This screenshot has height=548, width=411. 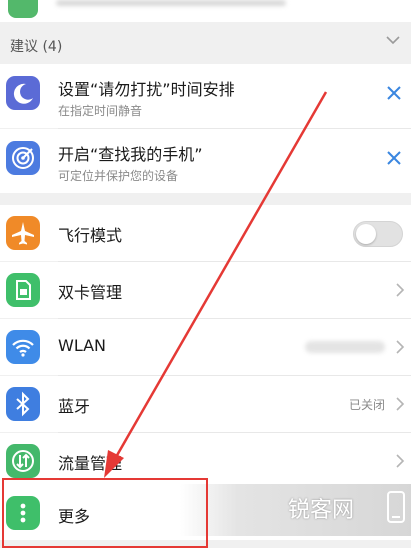 What do you see at coordinates (90, 292) in the screenshot?
I see `setting-label: 双卡管理` at bounding box center [90, 292].